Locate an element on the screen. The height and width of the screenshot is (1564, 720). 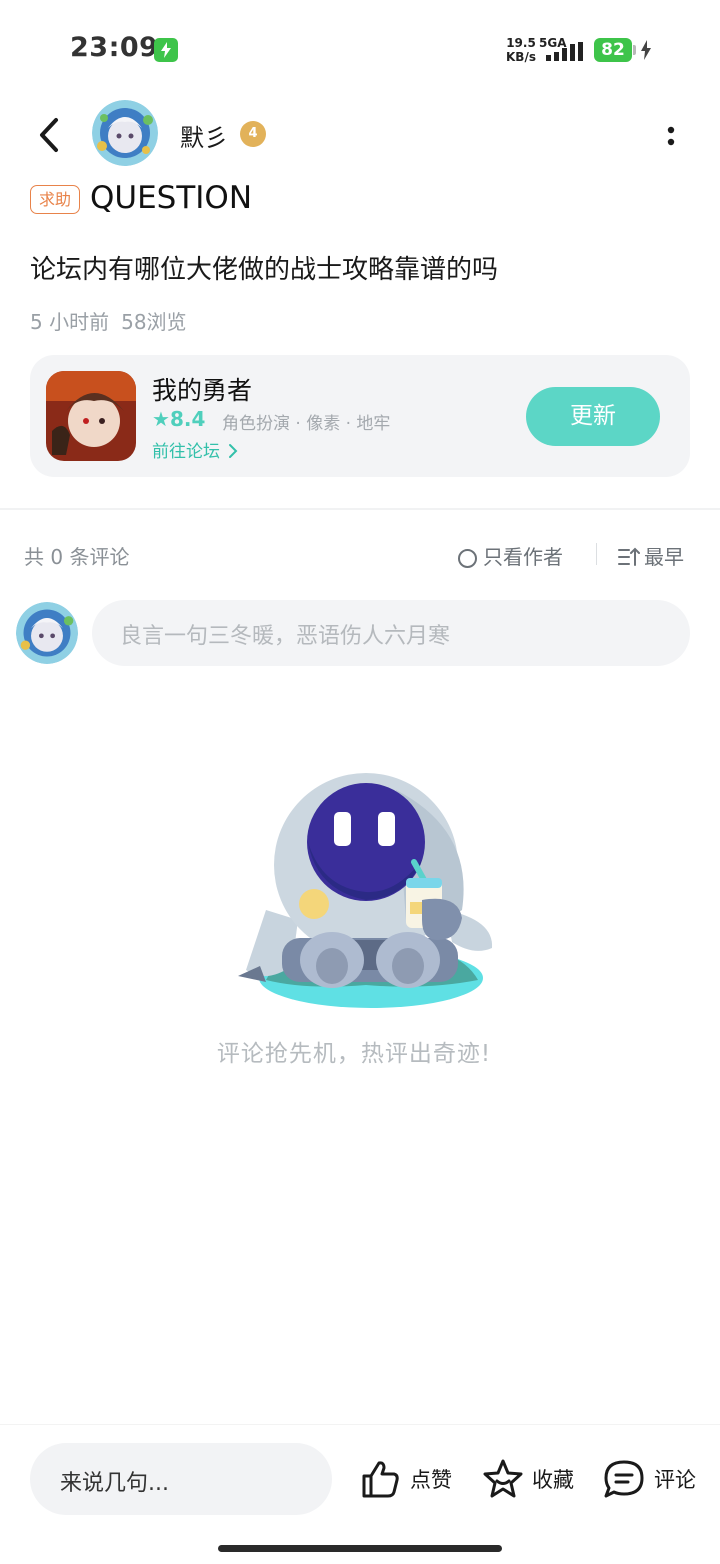
sort-separator is located at coordinates (596, 554).